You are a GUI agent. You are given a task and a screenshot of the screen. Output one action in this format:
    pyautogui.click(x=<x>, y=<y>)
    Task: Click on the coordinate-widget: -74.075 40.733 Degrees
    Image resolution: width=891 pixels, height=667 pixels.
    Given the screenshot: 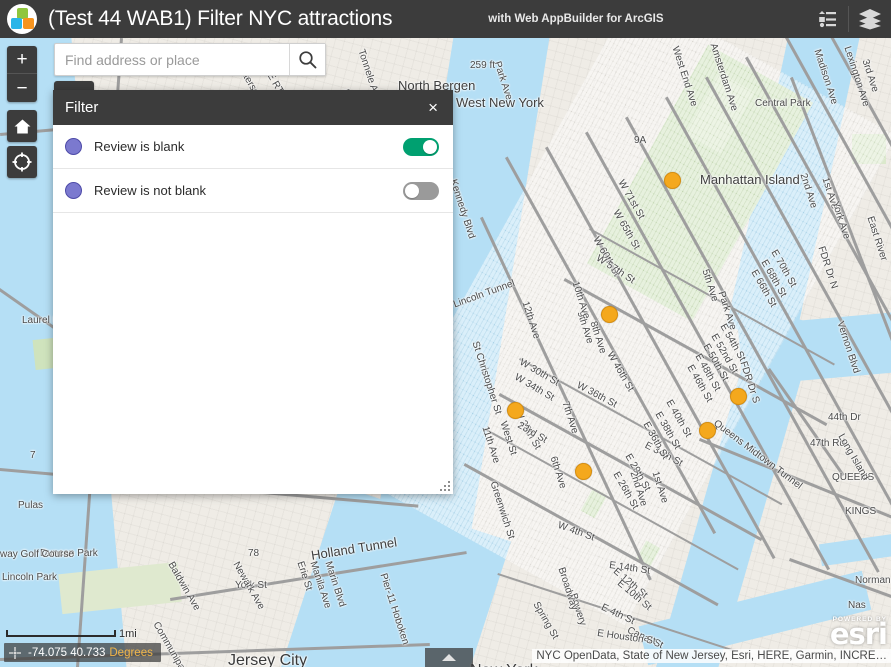 What is the action you would take?
    pyautogui.click(x=82, y=652)
    